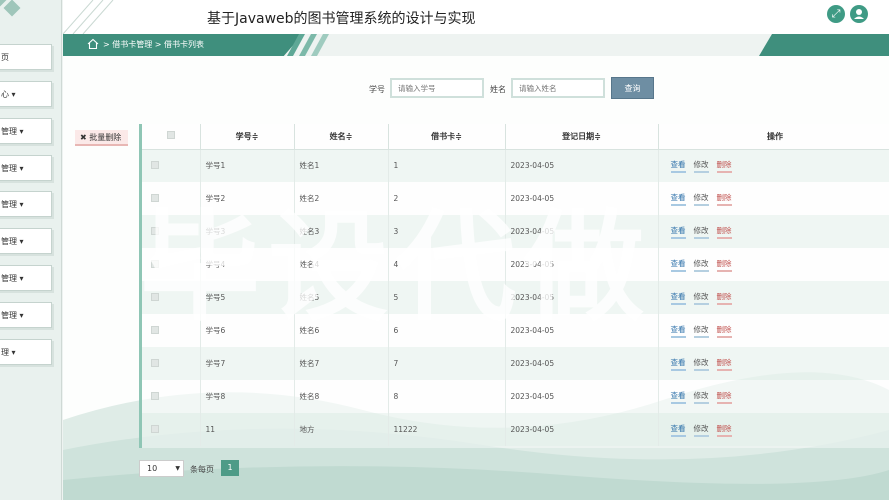 The height and width of the screenshot is (500, 889). What do you see at coordinates (177, 468) in the screenshot?
I see `chevron-down-icon: ▼` at bounding box center [177, 468].